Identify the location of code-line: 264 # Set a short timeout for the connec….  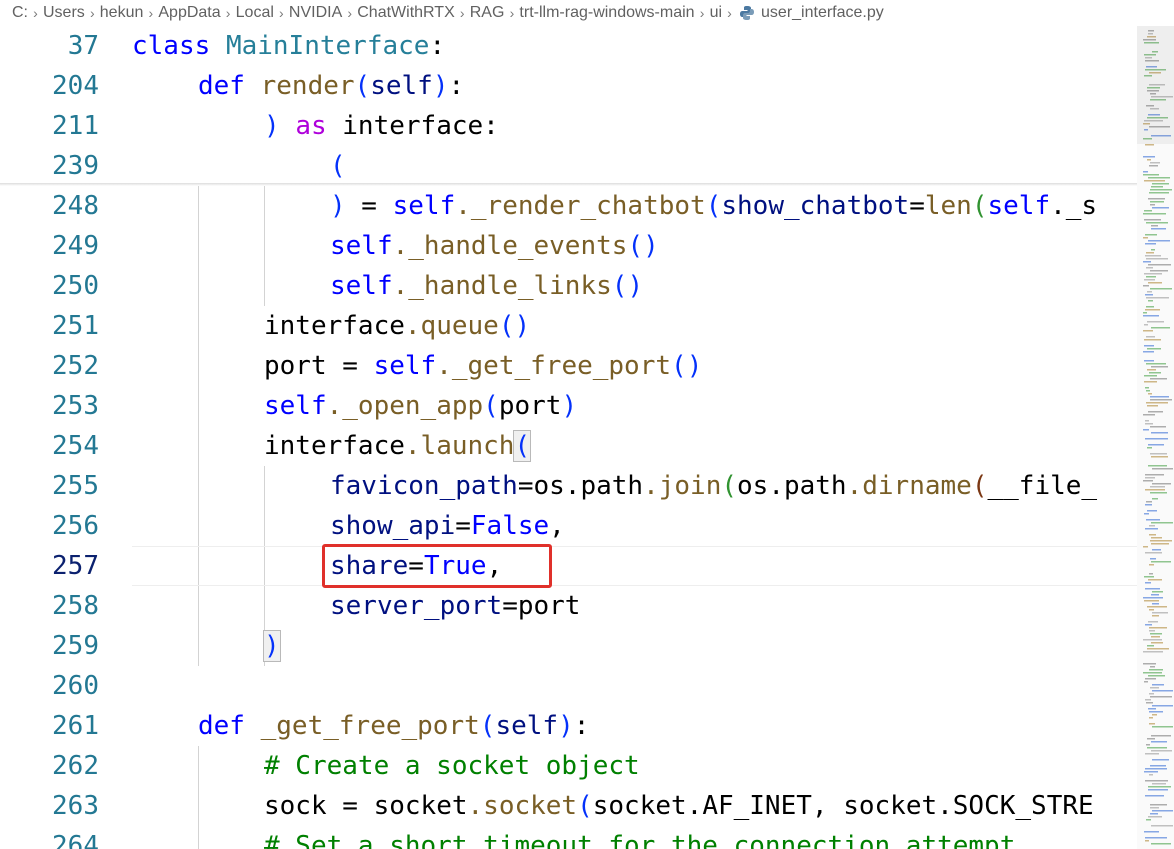
(568, 837).